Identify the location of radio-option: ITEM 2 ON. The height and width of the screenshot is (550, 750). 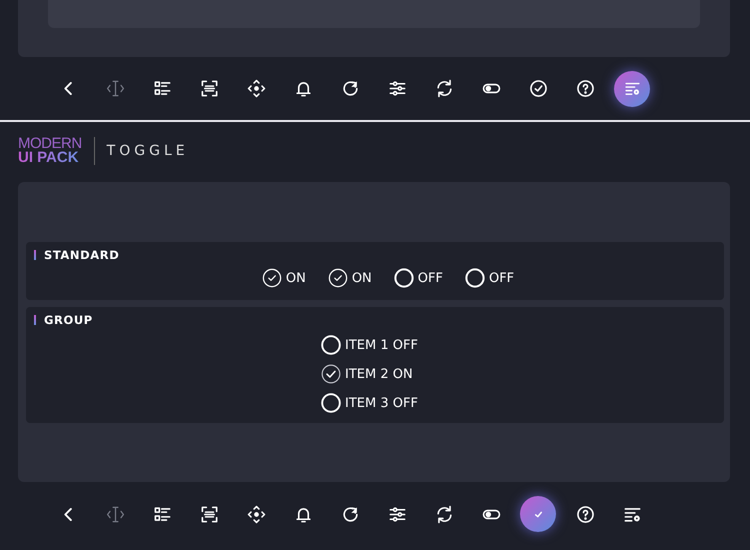
(367, 374).